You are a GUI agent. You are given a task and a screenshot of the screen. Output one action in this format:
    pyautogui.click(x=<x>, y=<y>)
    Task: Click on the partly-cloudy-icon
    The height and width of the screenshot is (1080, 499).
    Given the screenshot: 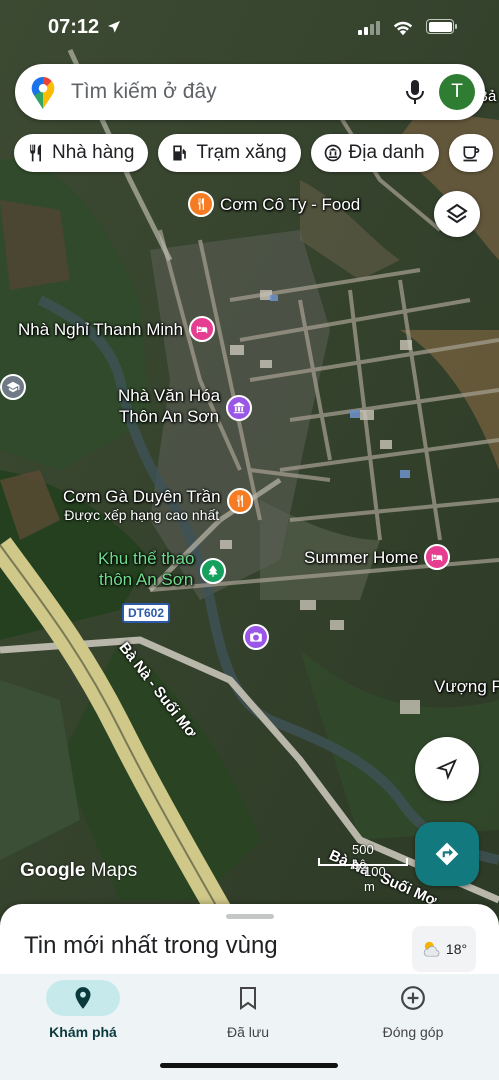 What is the action you would take?
    pyautogui.click(x=431, y=949)
    